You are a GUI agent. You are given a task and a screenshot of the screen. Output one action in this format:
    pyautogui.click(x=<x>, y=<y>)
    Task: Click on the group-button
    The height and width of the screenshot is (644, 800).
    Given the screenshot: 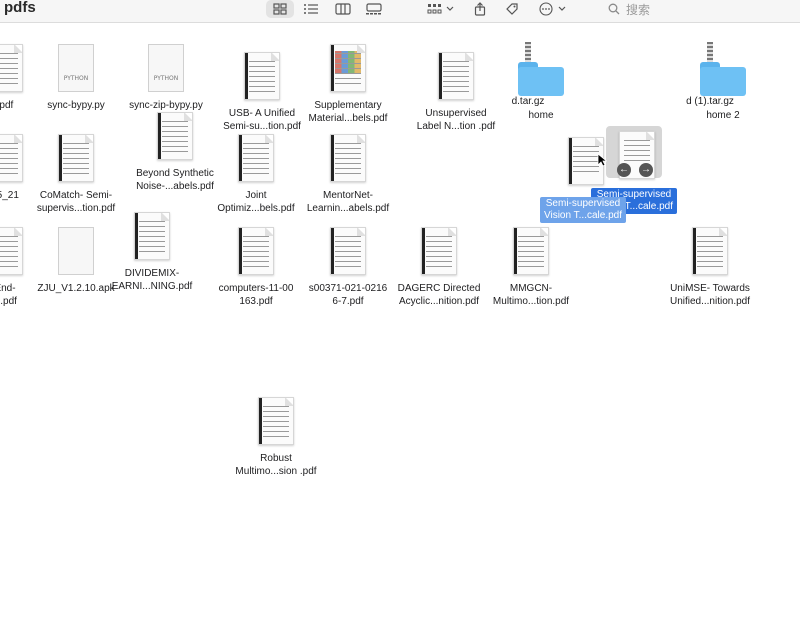 What is the action you would take?
    pyautogui.click(x=441, y=9)
    